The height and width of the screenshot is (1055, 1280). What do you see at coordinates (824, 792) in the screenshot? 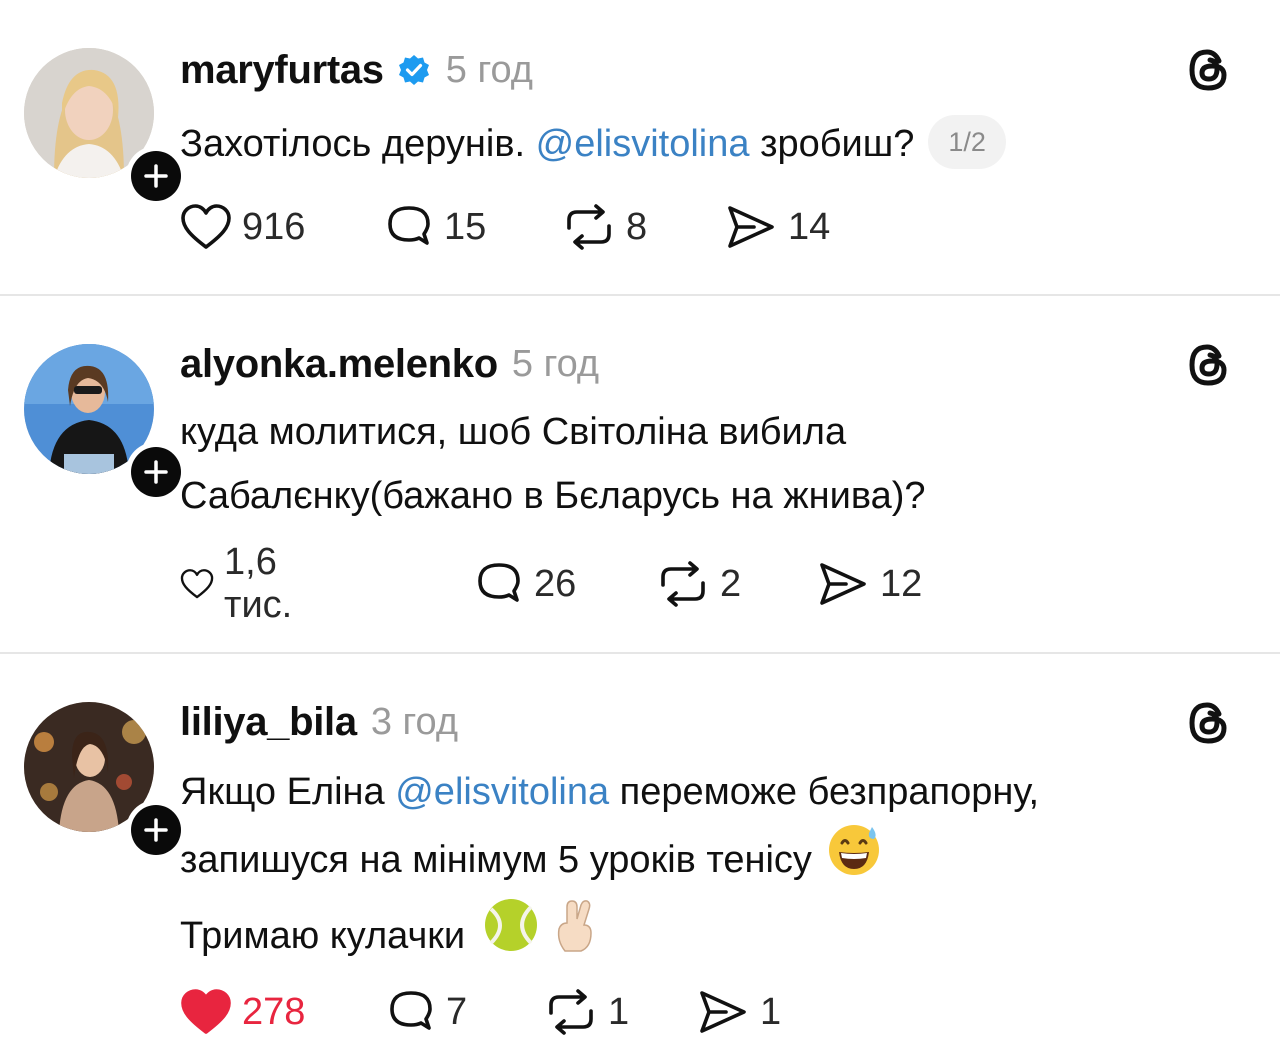
I see `post-text-part: переможе безпрапорну,` at bounding box center [824, 792].